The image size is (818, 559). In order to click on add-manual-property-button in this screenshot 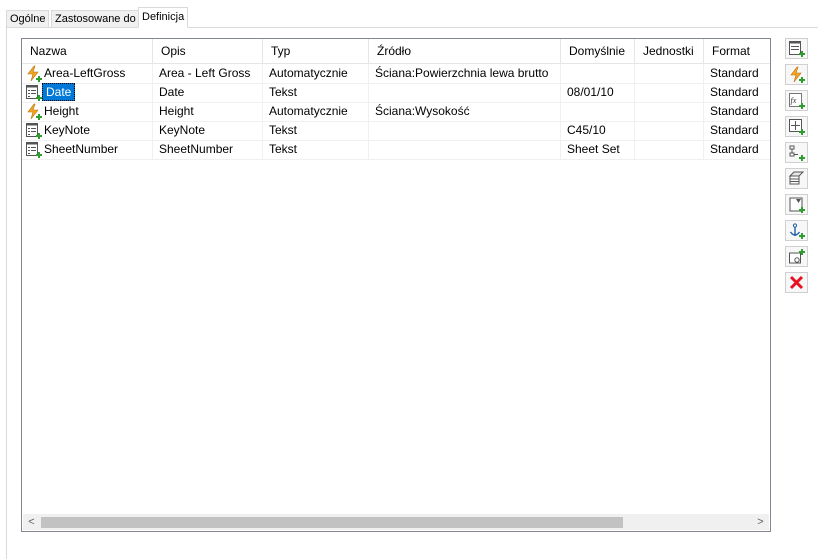, I will do `click(796, 48)`.